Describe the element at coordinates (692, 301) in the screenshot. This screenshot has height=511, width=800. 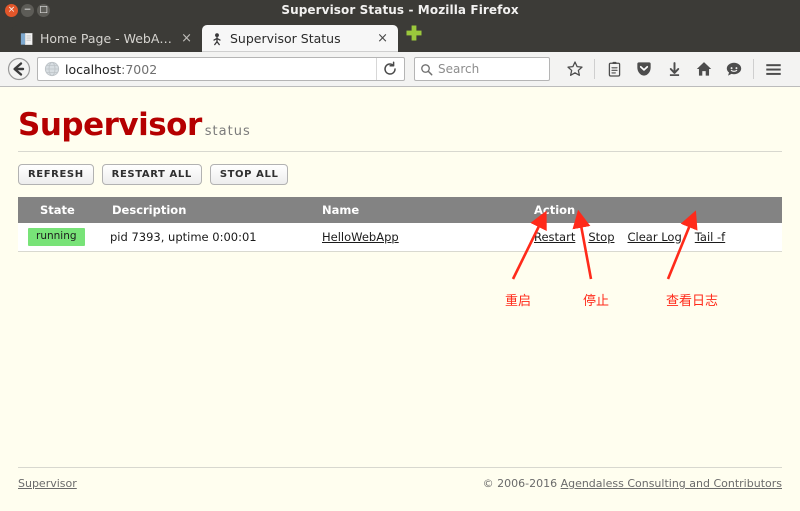
I see `annotation-view-log: 查看日志` at that location.